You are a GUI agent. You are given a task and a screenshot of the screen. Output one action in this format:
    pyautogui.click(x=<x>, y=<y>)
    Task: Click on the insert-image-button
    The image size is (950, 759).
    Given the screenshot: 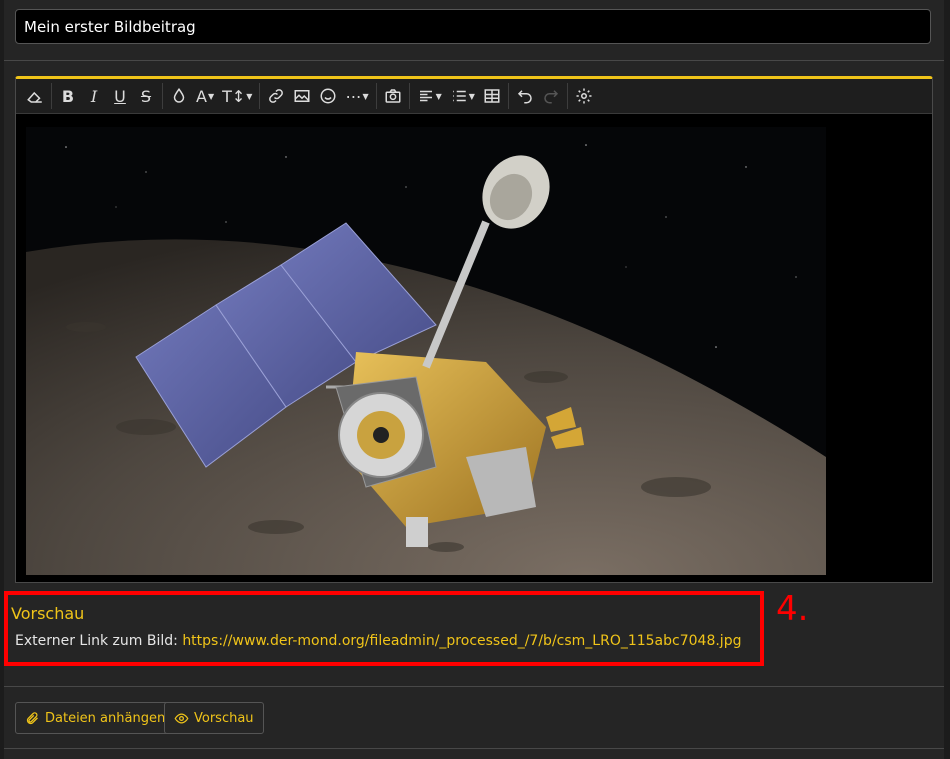 What is the action you would take?
    pyautogui.click(x=302, y=96)
    